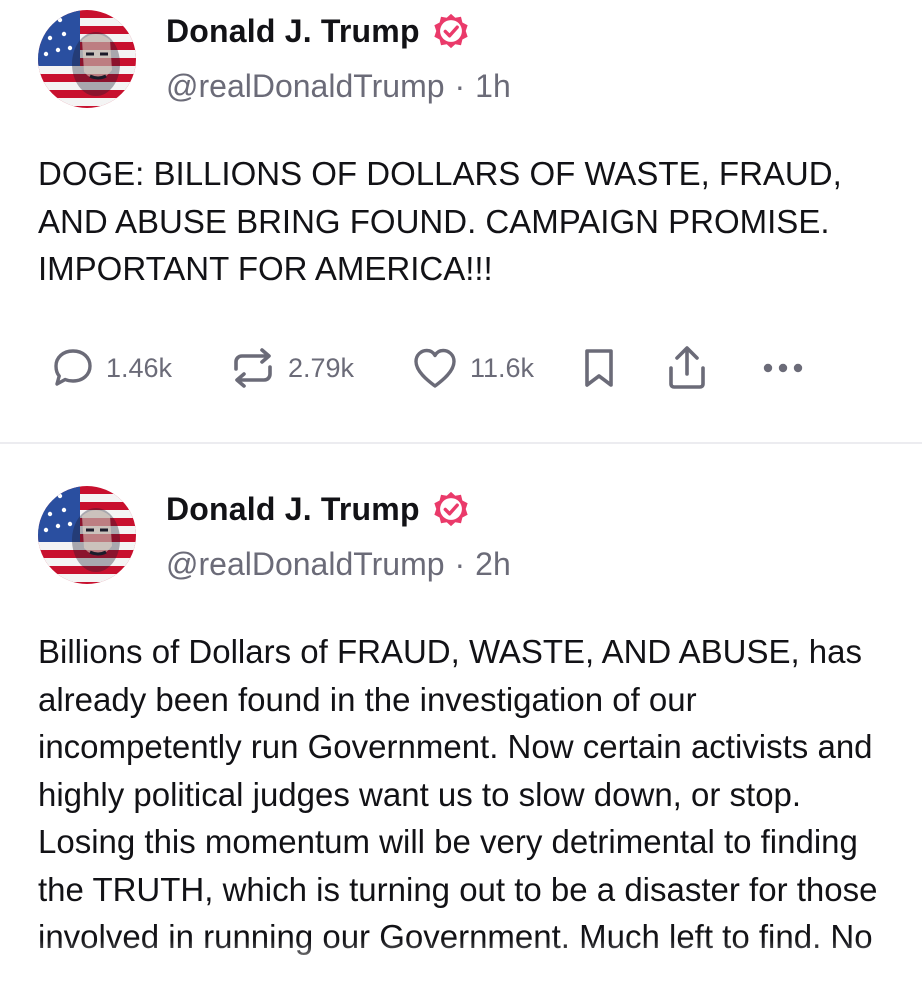 This screenshot has width=922, height=1000. Describe the element at coordinates (305, 564) in the screenshot. I see `author-handle: @realDonaldTrump` at that location.